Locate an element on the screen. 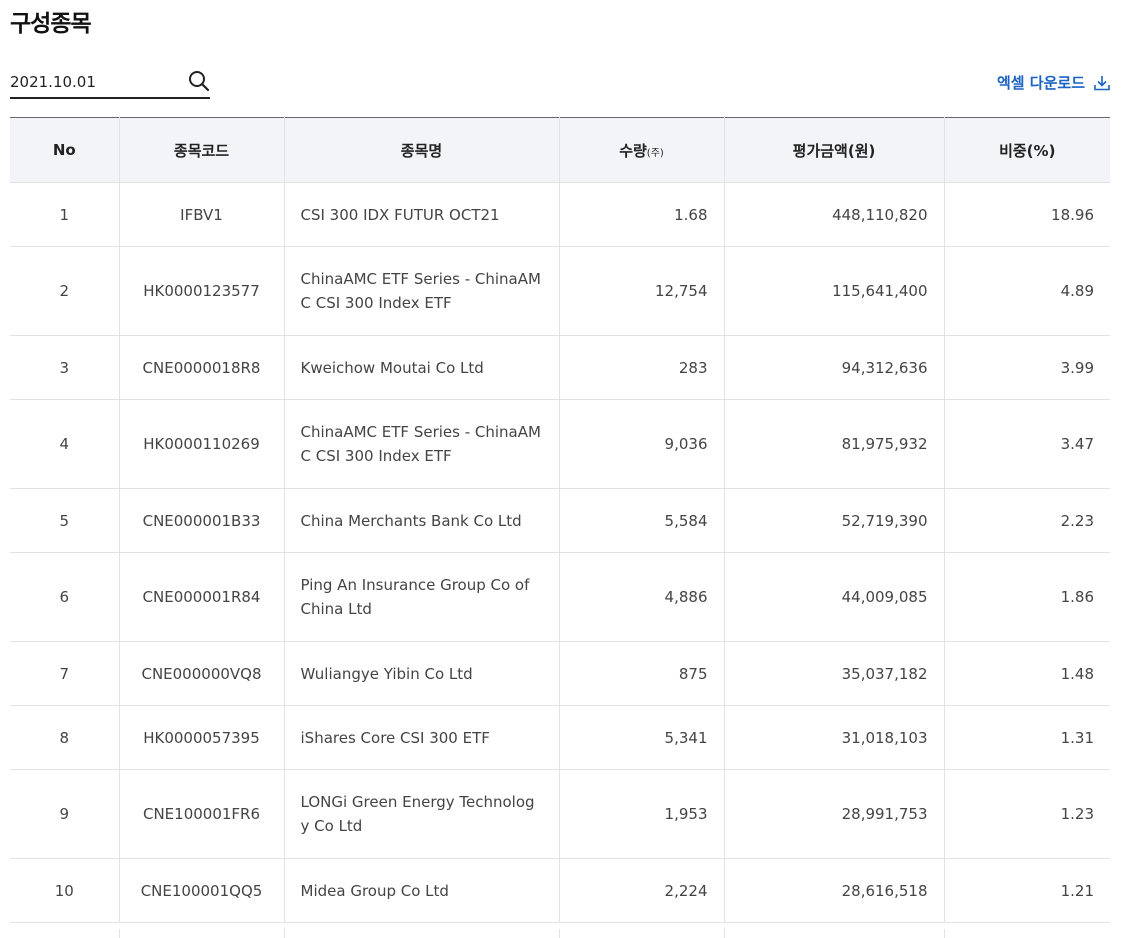  cell-weight: 4.89 is located at coordinates (1027, 291).